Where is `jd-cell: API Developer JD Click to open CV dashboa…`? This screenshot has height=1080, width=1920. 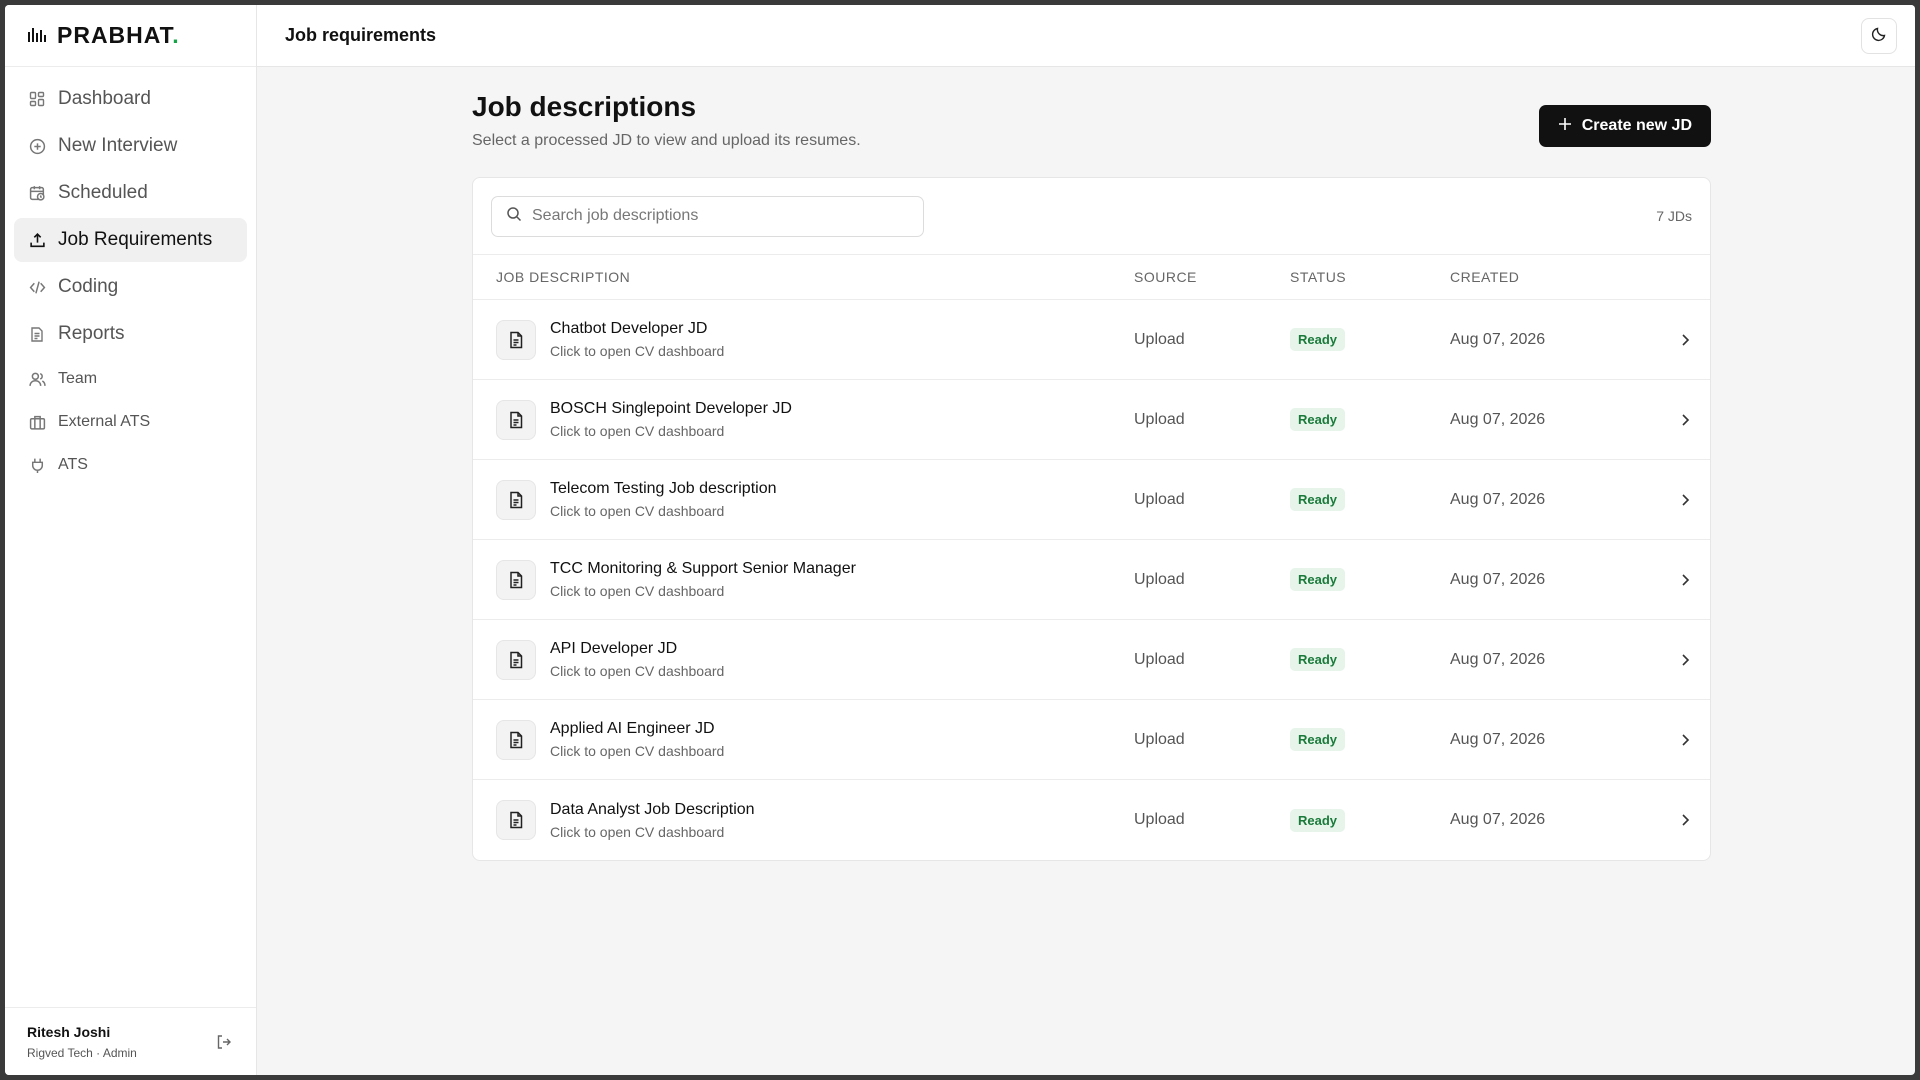 jd-cell: API Developer JD Click to open CV dashboa… is located at coordinates (803, 659).